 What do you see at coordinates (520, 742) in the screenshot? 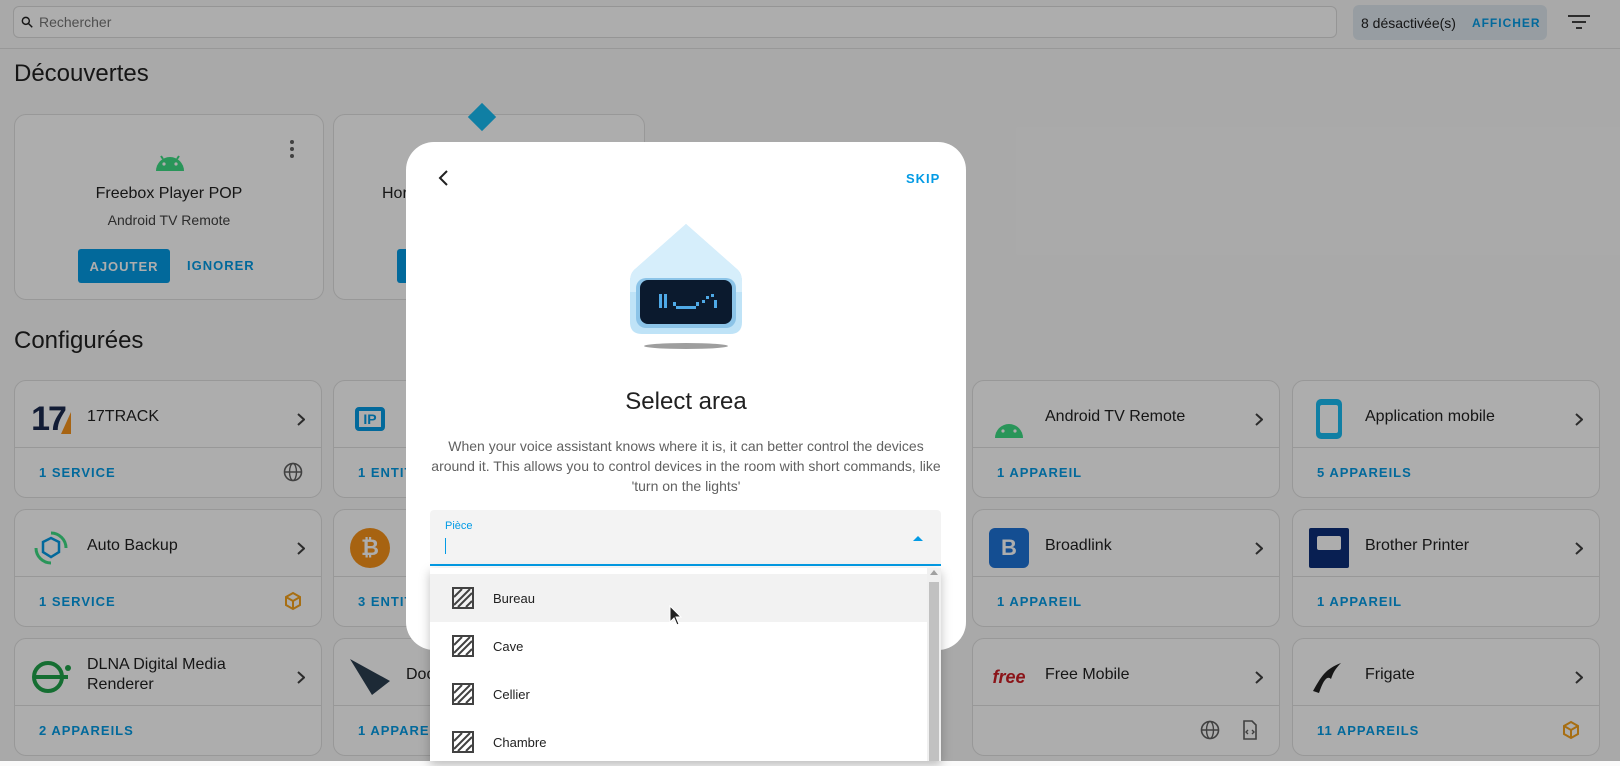
I see `area-option-label: Chambre` at bounding box center [520, 742].